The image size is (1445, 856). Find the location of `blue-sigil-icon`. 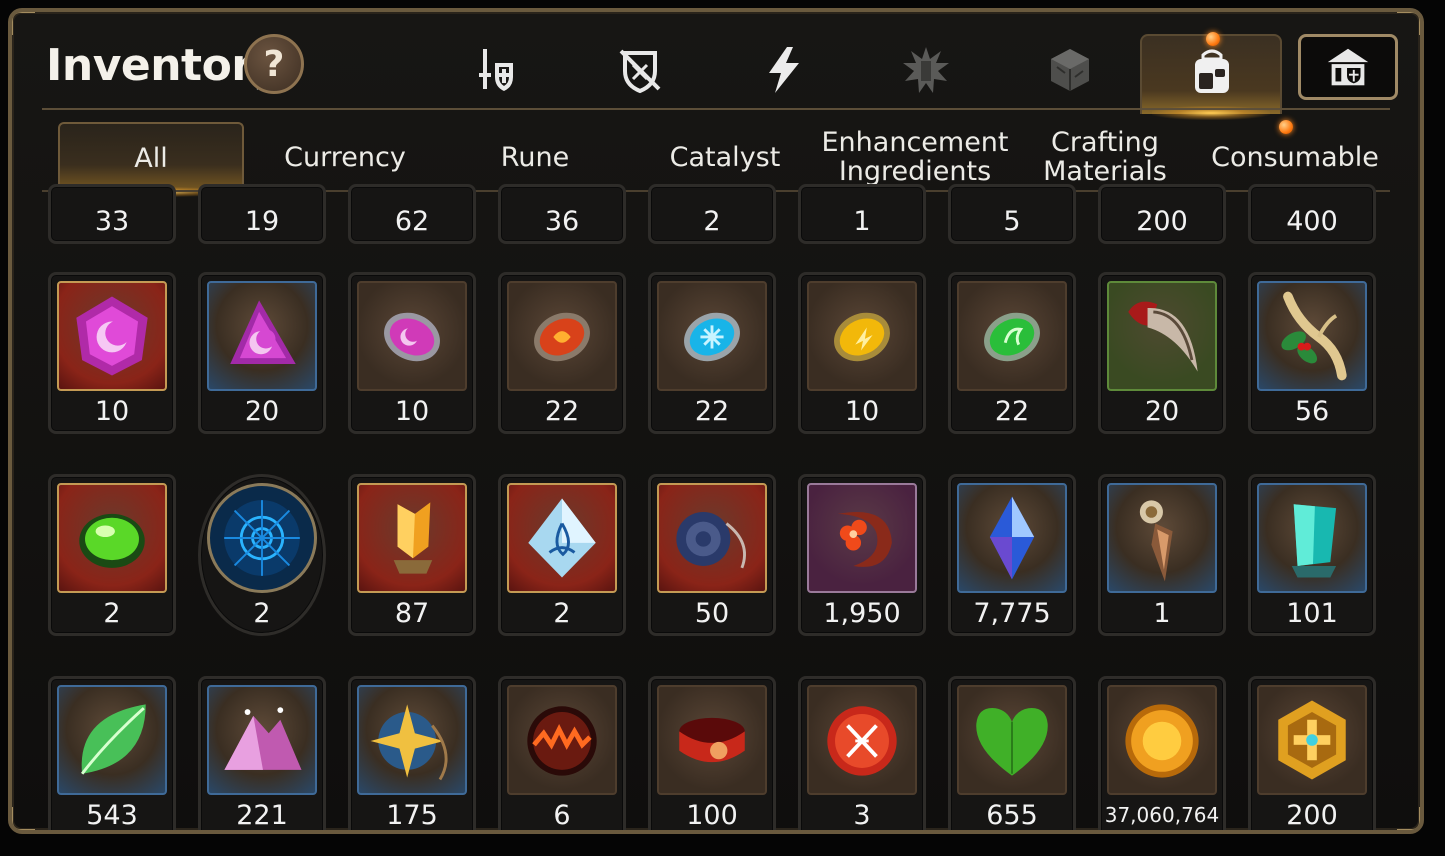

blue-sigil-icon is located at coordinates (262, 538).